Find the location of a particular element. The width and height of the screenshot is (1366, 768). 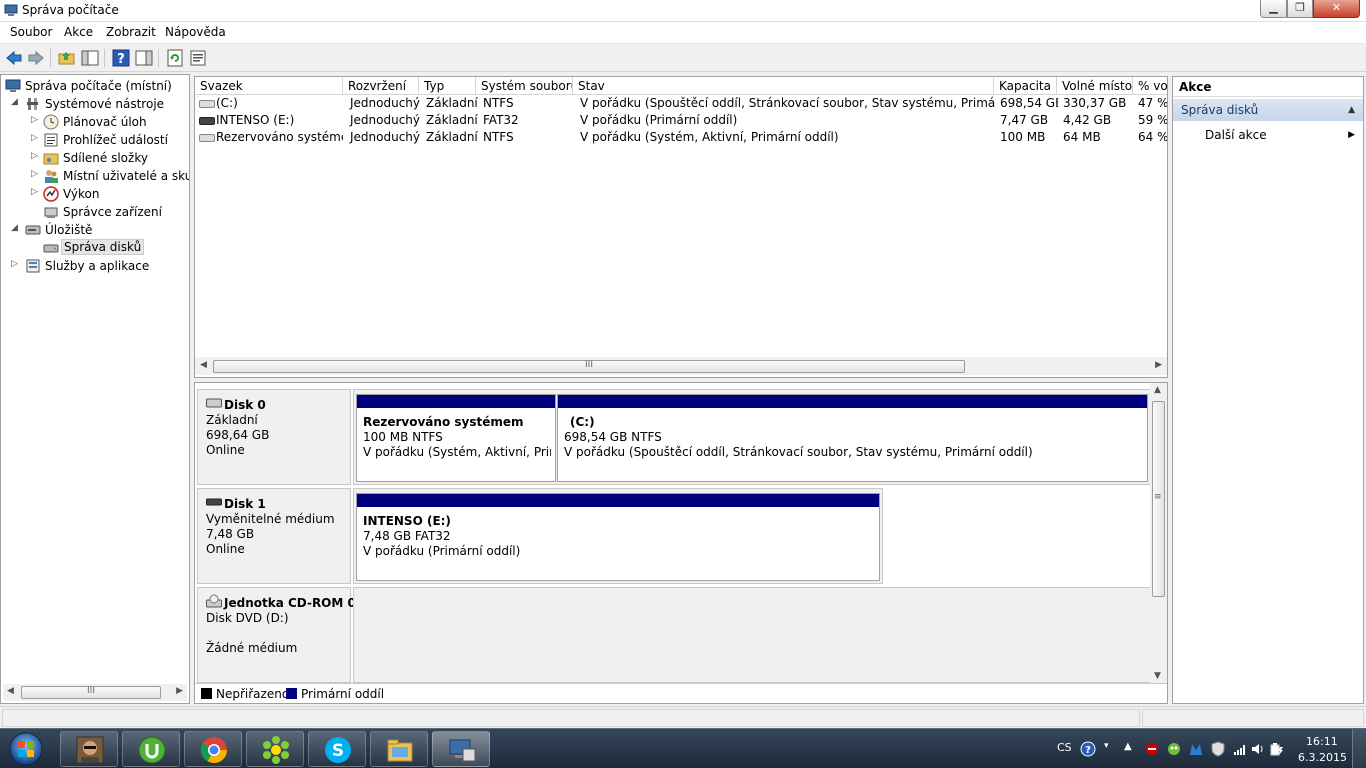

menu-help: Nápověda is located at coordinates (195, 32).